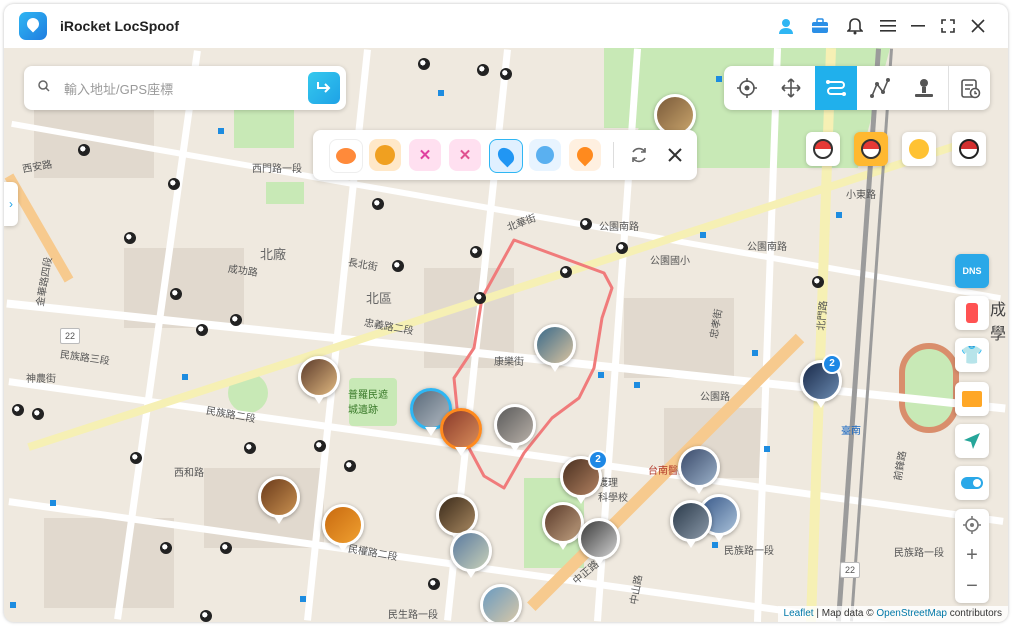 The width and height of the screenshot is (1013, 626). Describe the element at coordinates (799, 613) in the screenshot. I see `leaflet-link: Leaflet` at that location.